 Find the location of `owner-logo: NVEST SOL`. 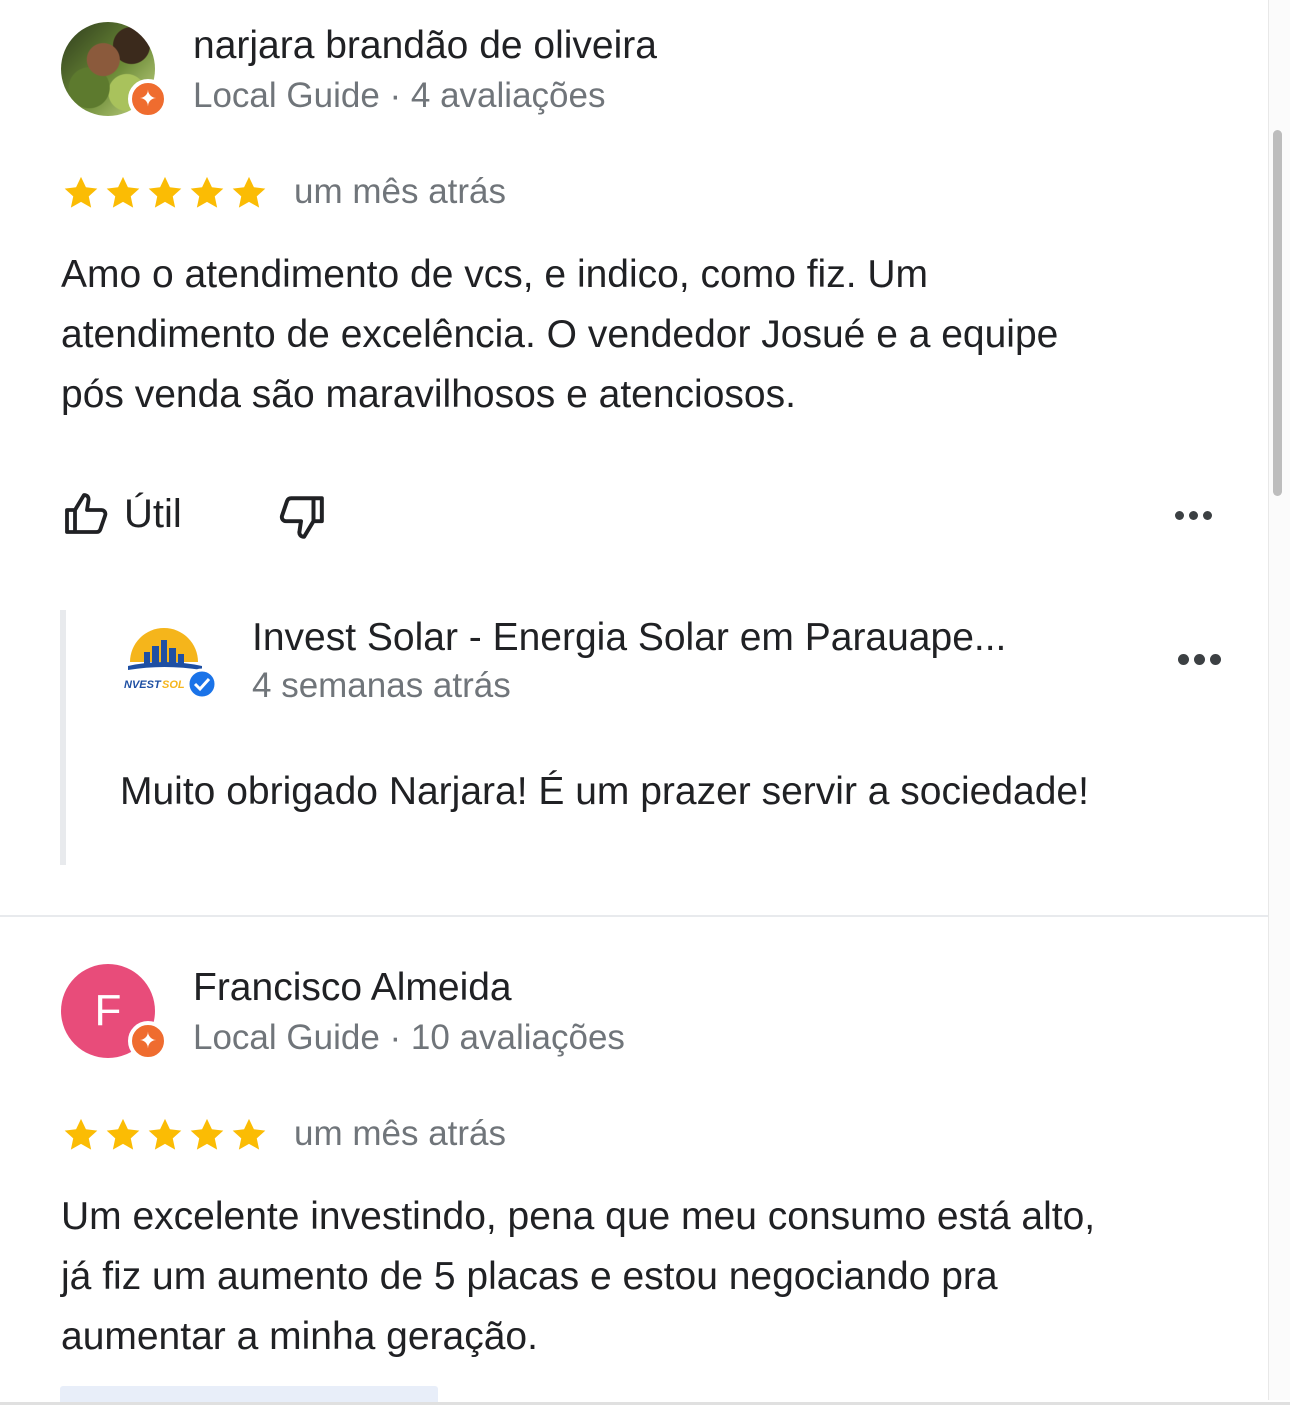

owner-logo: NVEST SOL is located at coordinates (168, 662).